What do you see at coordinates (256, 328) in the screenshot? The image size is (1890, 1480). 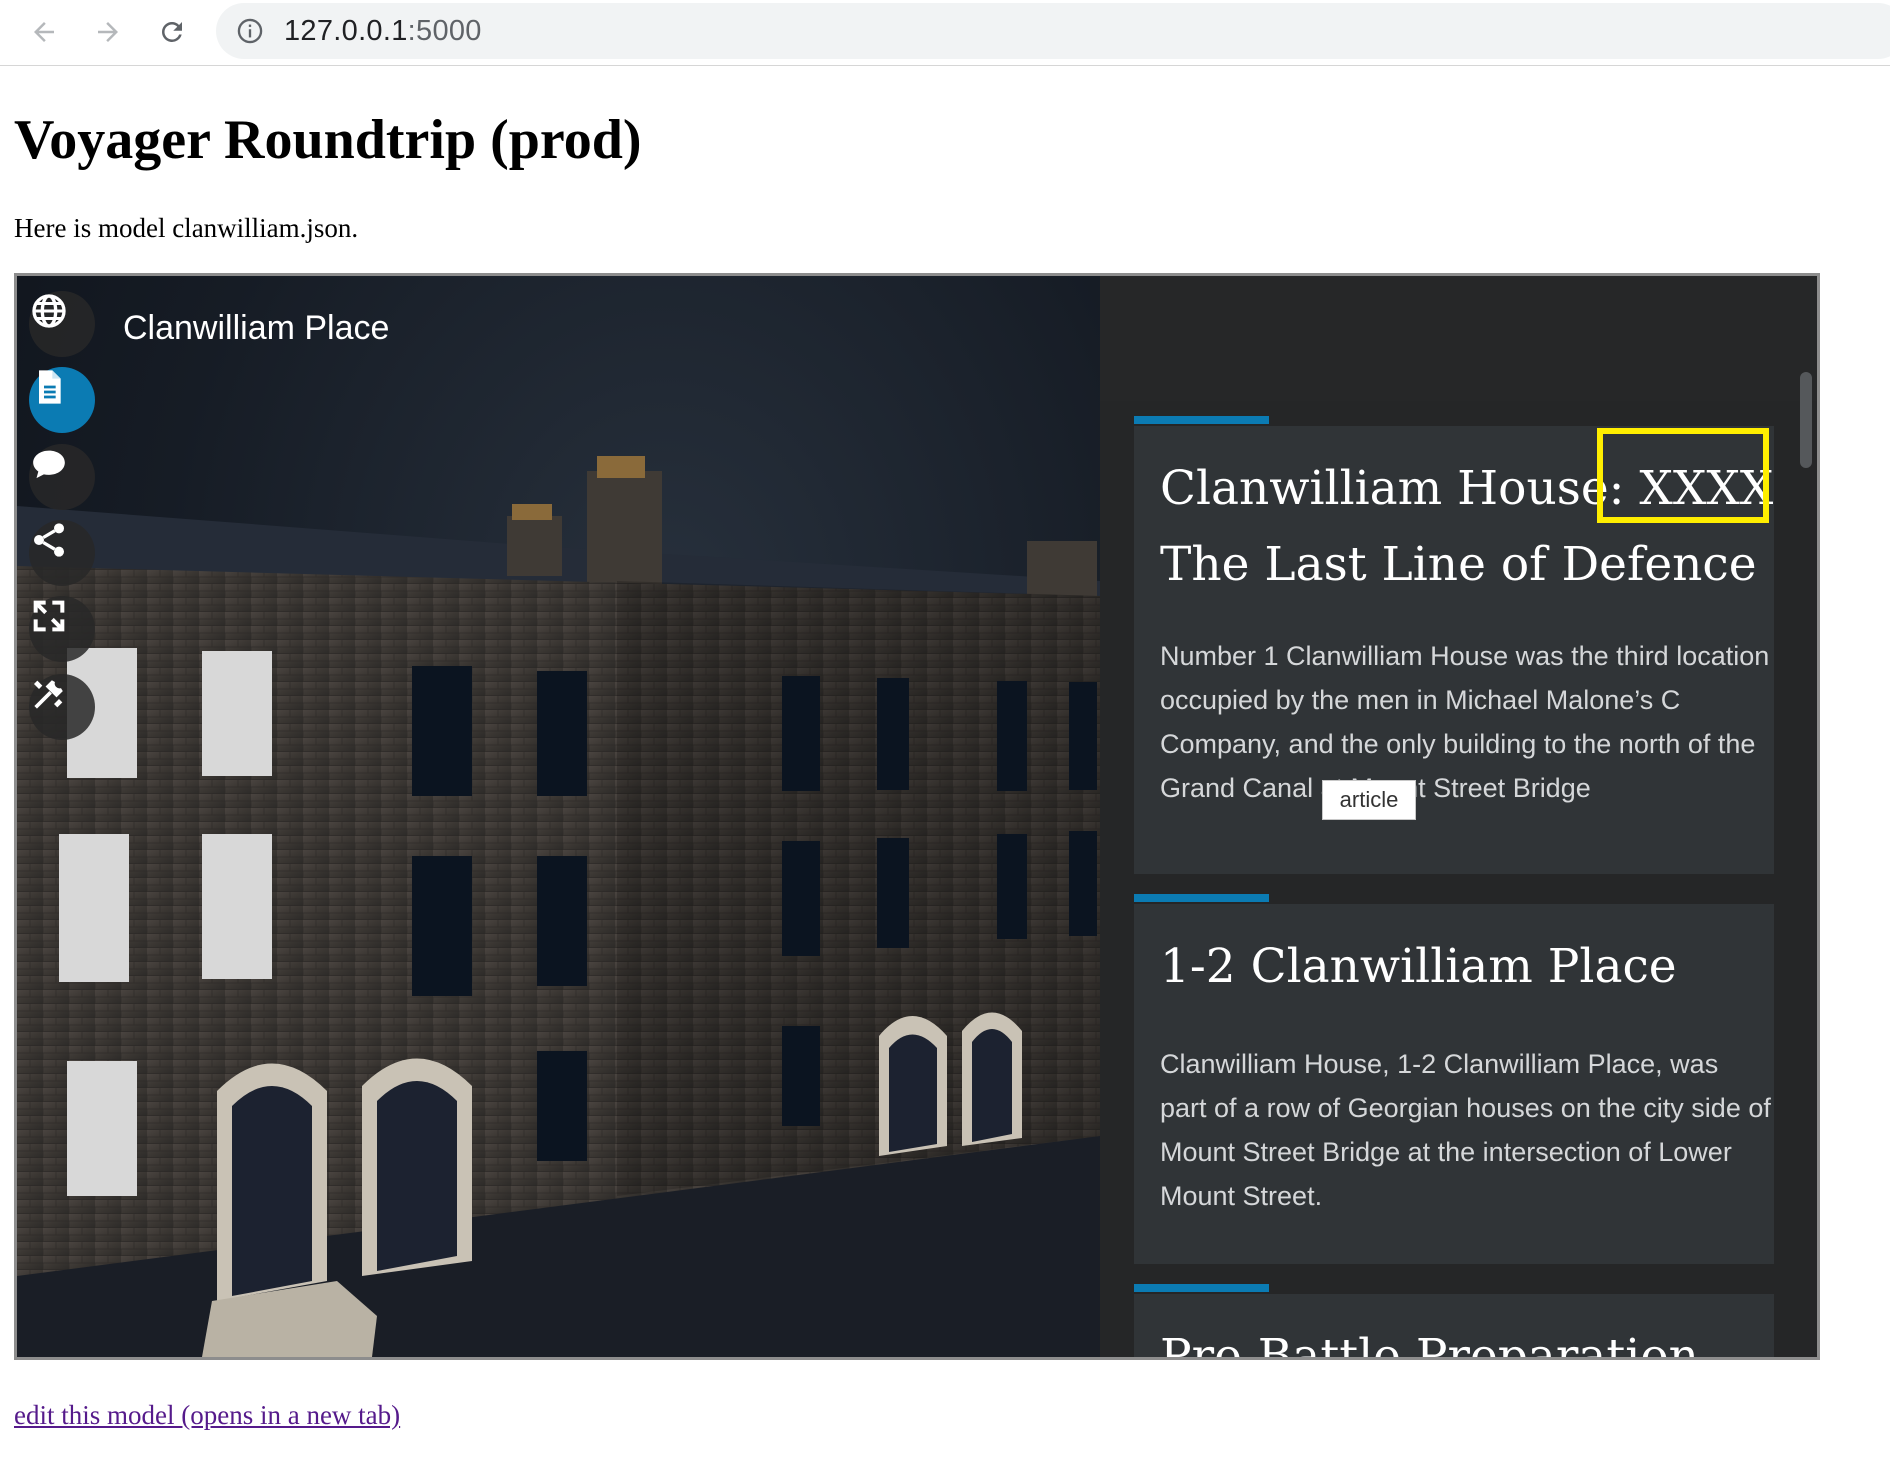 I see `scene-title: Clanwilliam Place` at bounding box center [256, 328].